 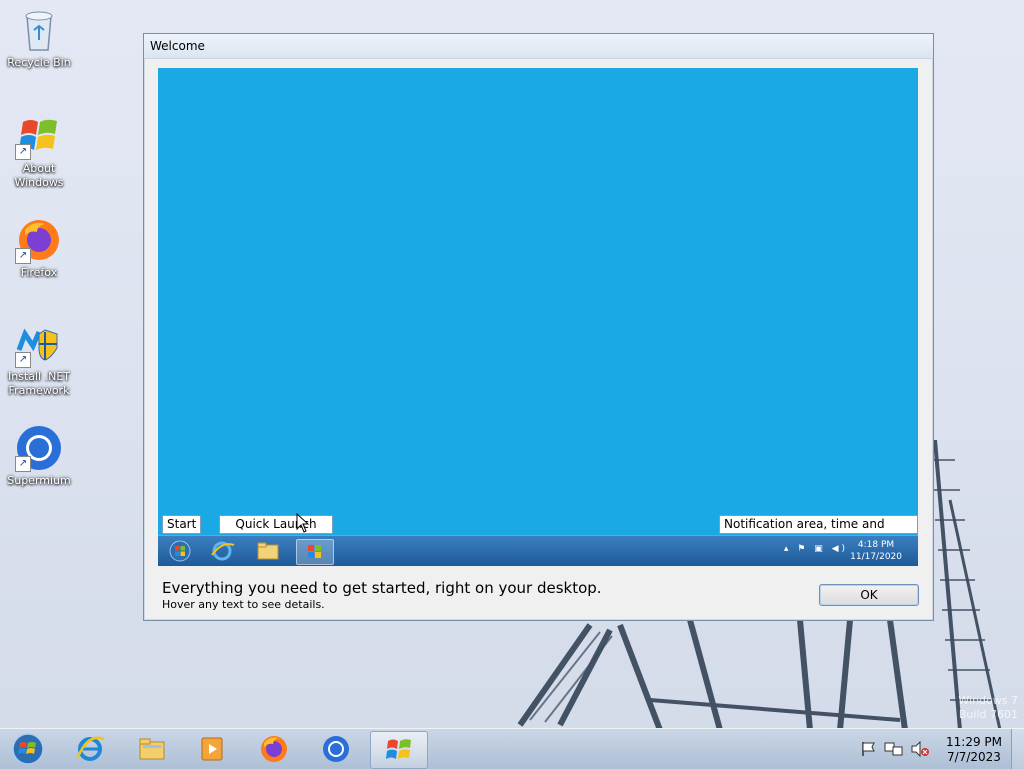 What do you see at coordinates (512, 748) in the screenshot?
I see `taskbar: 11:29 PM 7/7/2023` at bounding box center [512, 748].